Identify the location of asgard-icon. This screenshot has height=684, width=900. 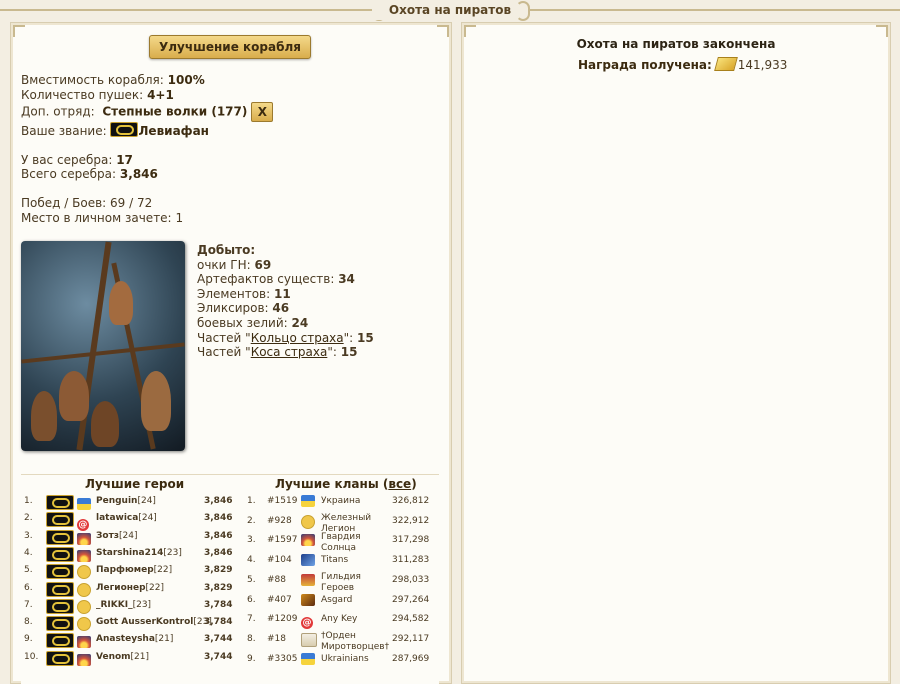
(308, 599).